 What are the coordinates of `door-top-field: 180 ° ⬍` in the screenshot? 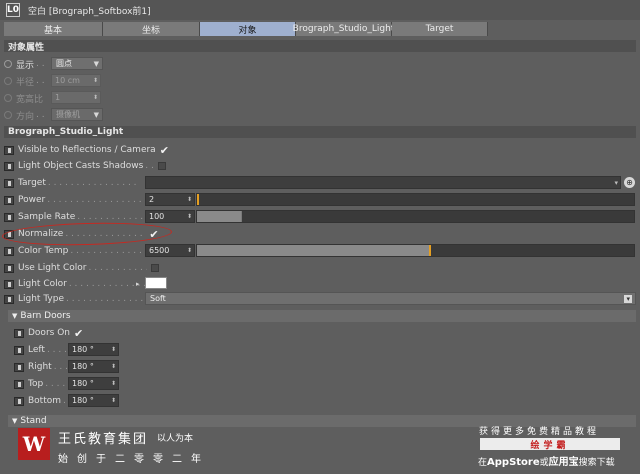 It's located at (93, 383).